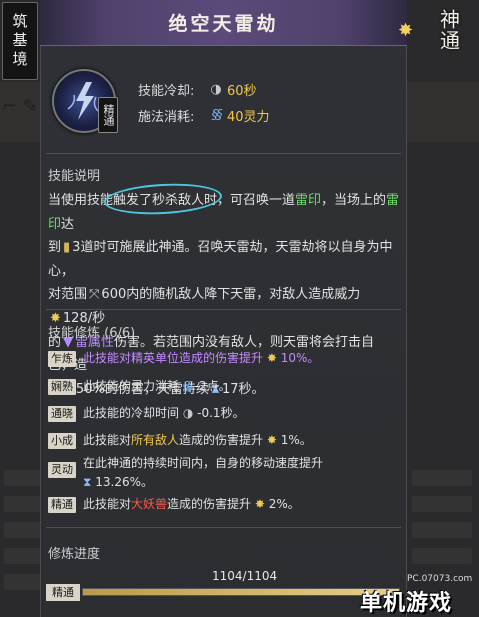  Describe the element at coordinates (62, 470) in the screenshot. I see `cultivation-tag: 灵动` at that location.